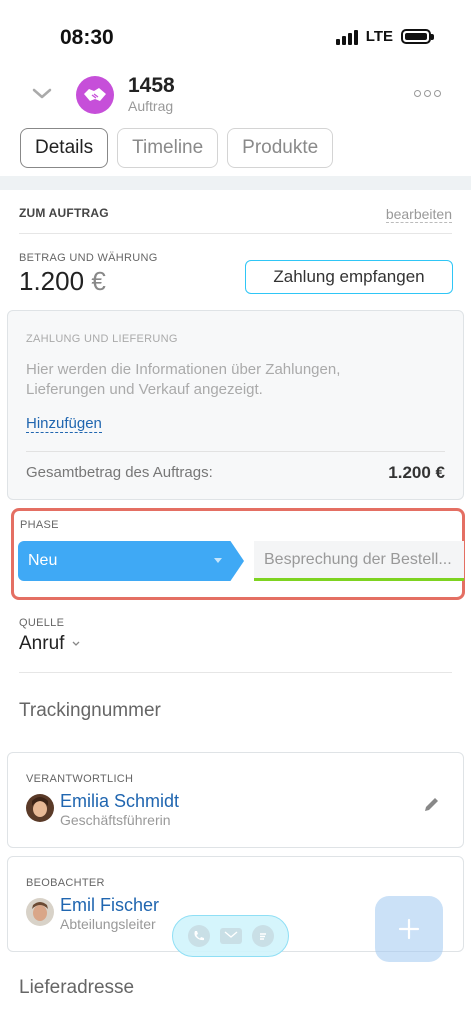  Describe the element at coordinates (198, 936) in the screenshot. I see `phone-icon` at that location.